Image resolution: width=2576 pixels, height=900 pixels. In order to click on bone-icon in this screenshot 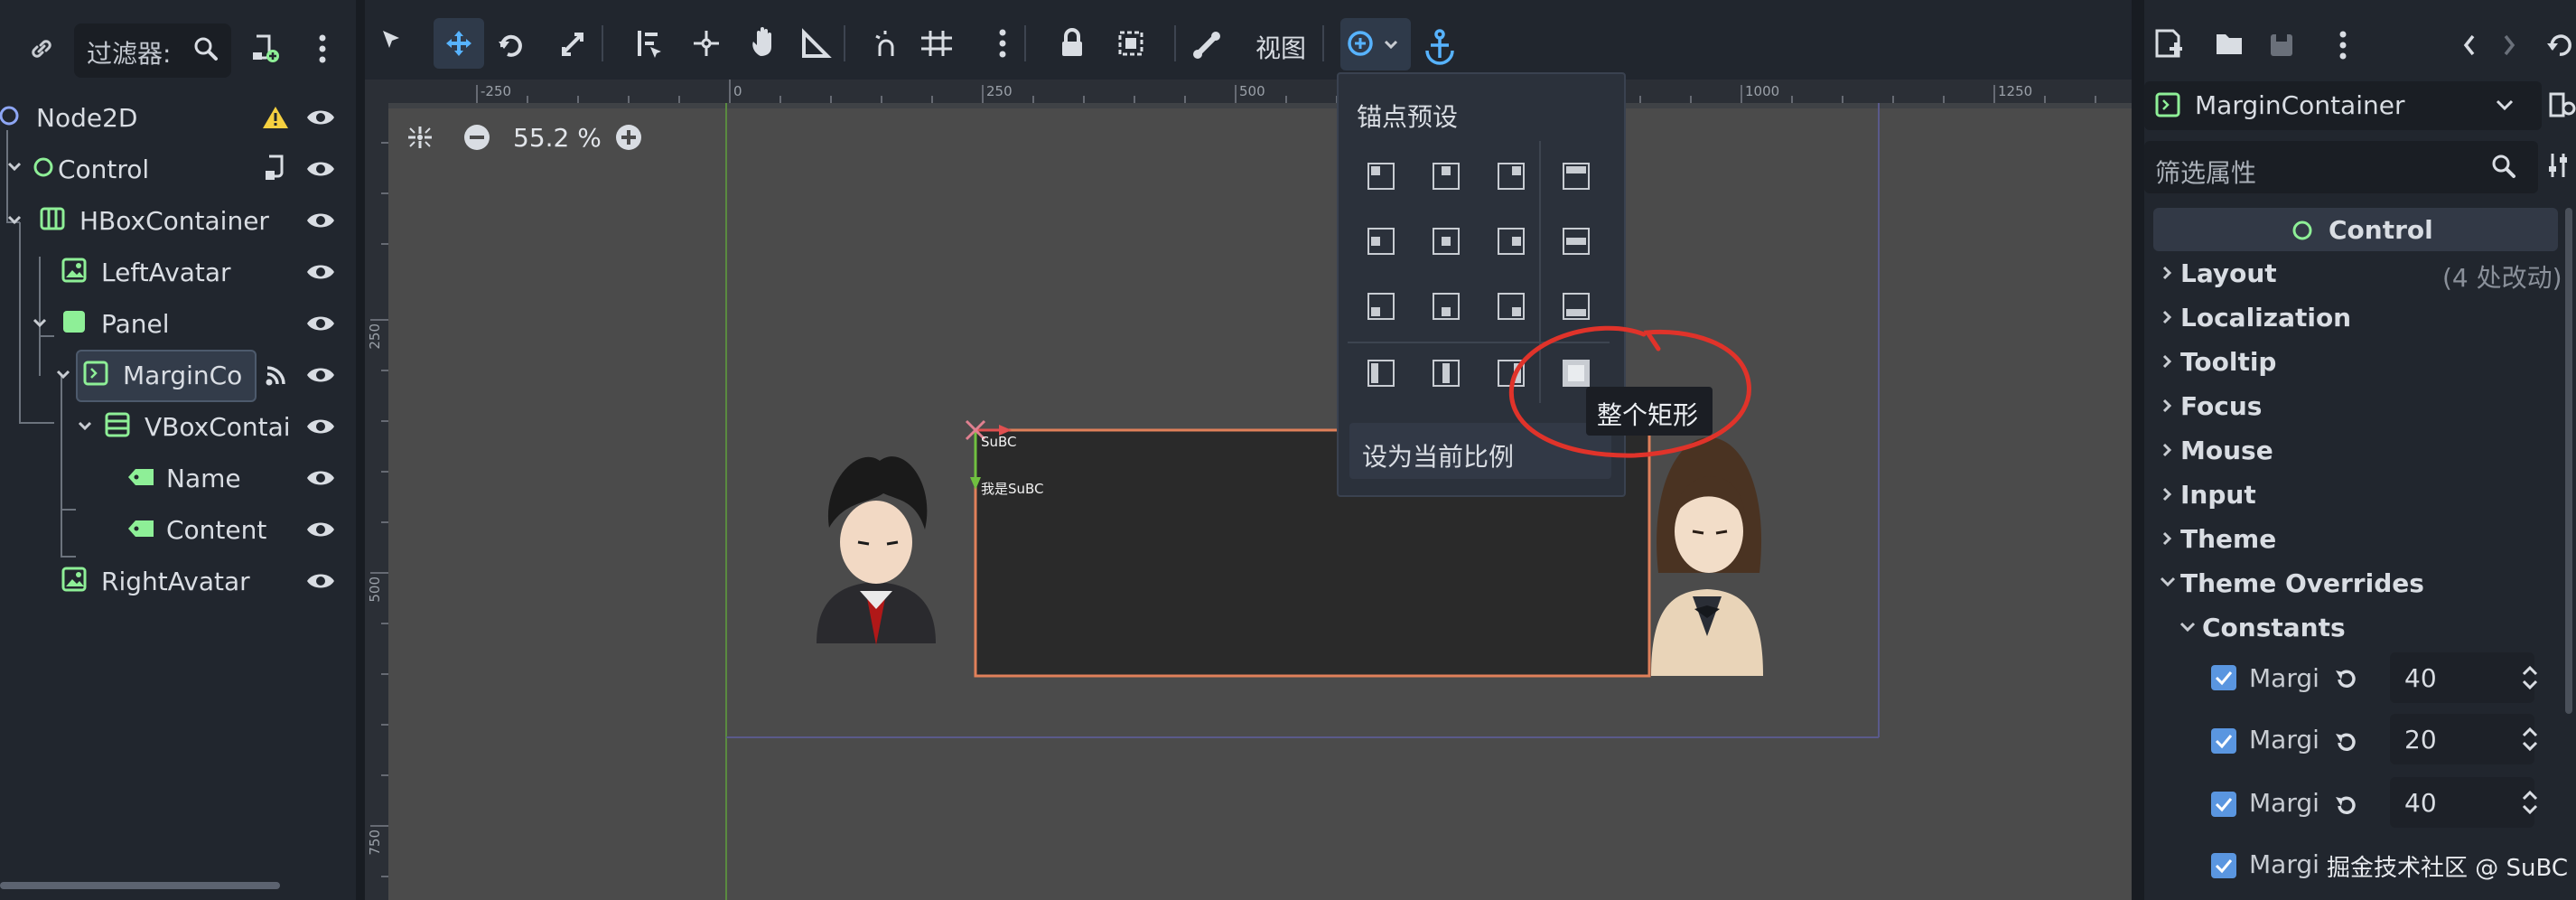, I will do `click(1206, 45)`.